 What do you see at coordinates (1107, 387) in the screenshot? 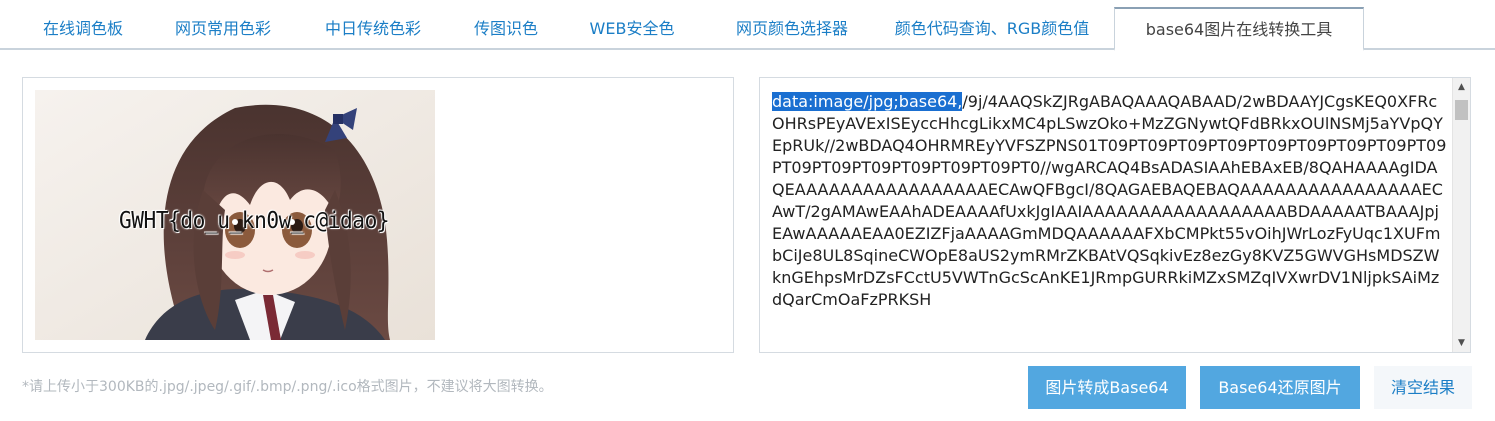
I see `image-to-base64-button: 图片转成Base64` at bounding box center [1107, 387].